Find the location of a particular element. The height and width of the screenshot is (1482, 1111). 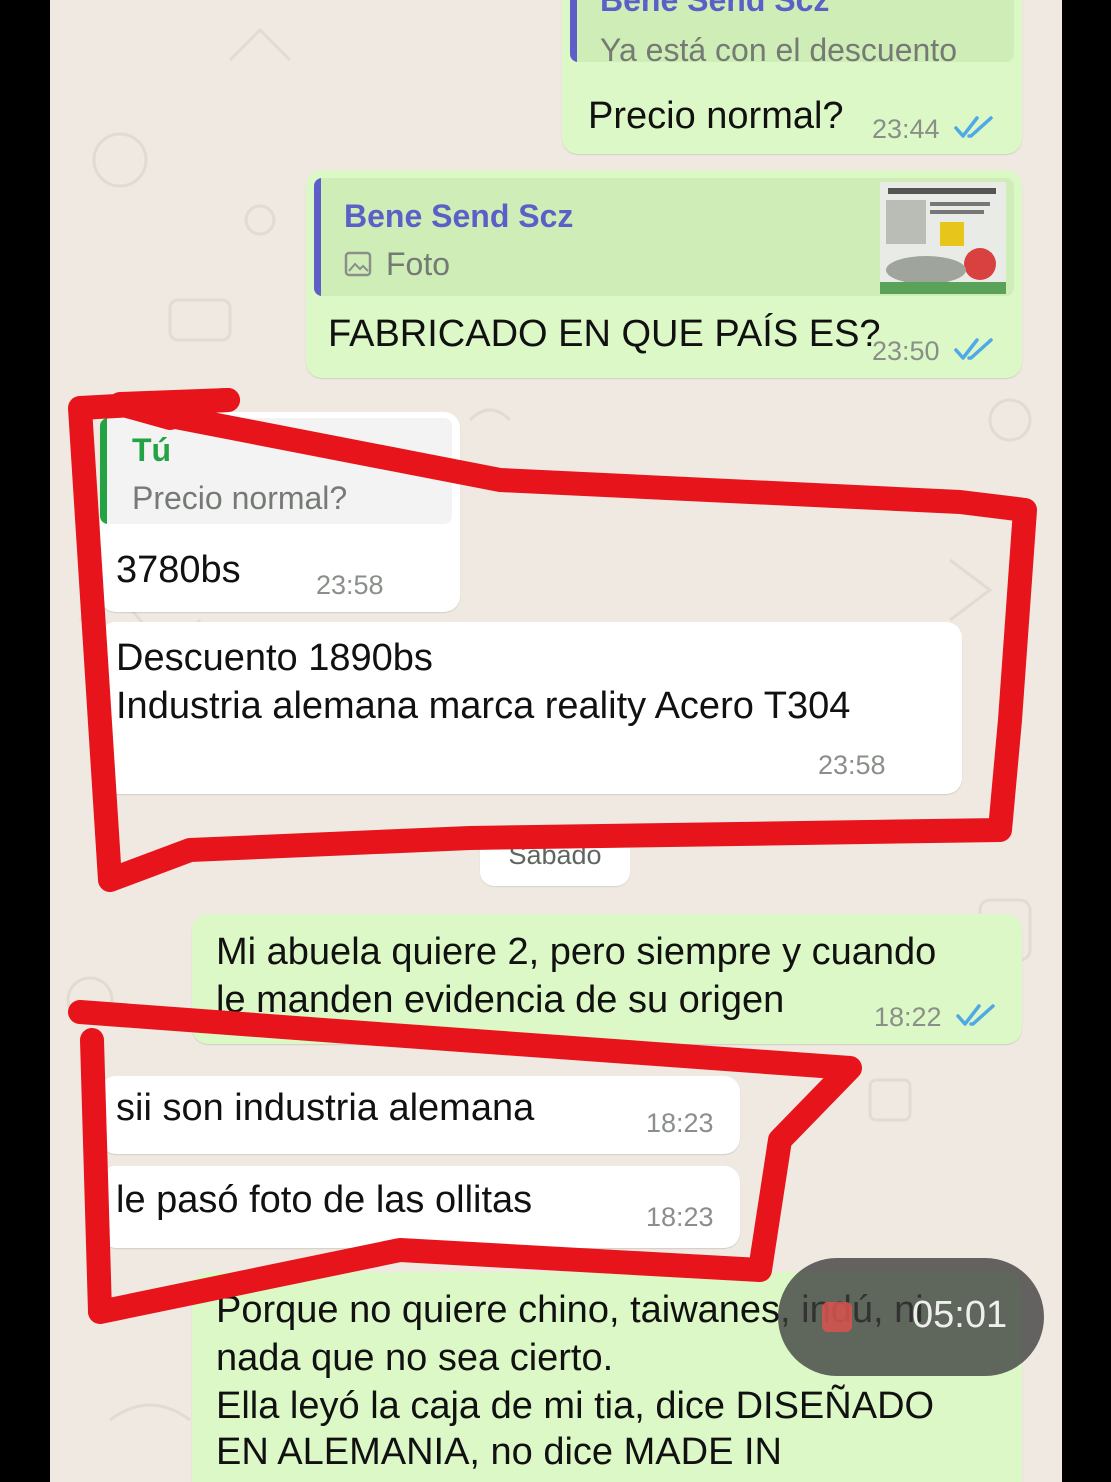

message-text: sii son industria alemana is located at coordinates (325, 1108).